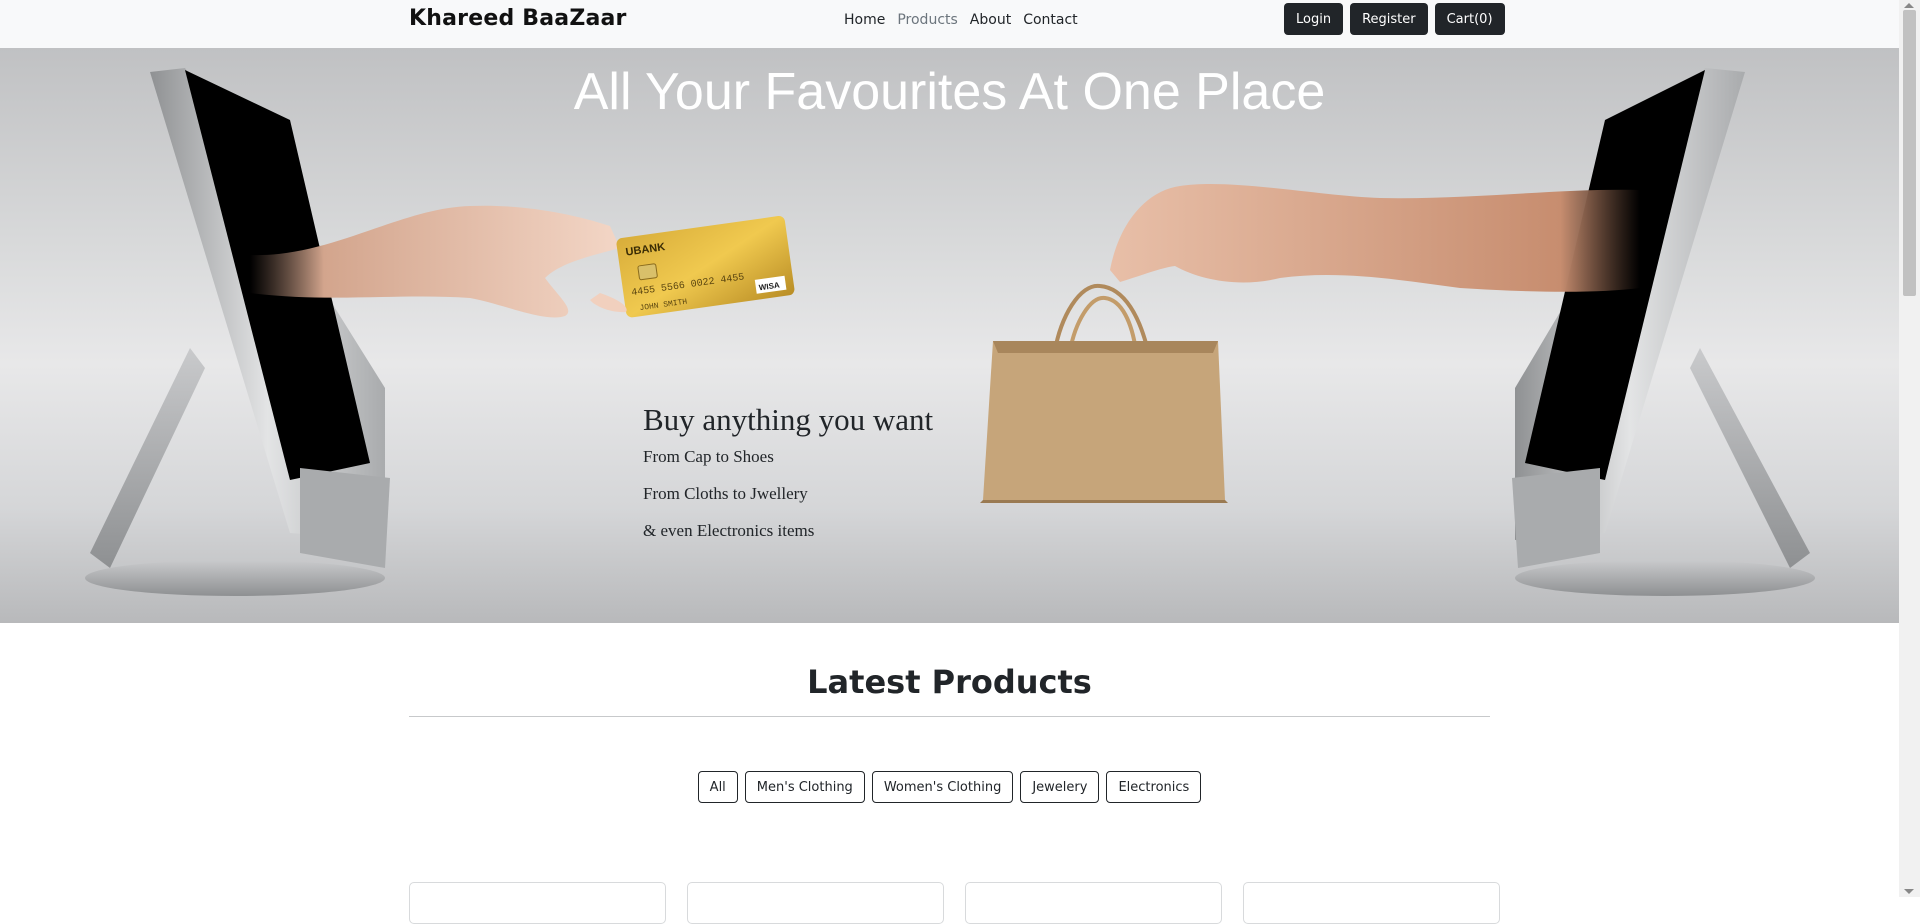 Image resolution: width=1920 pixels, height=924 pixels. I want to click on cart-button: Cart(0), so click(1469, 19).